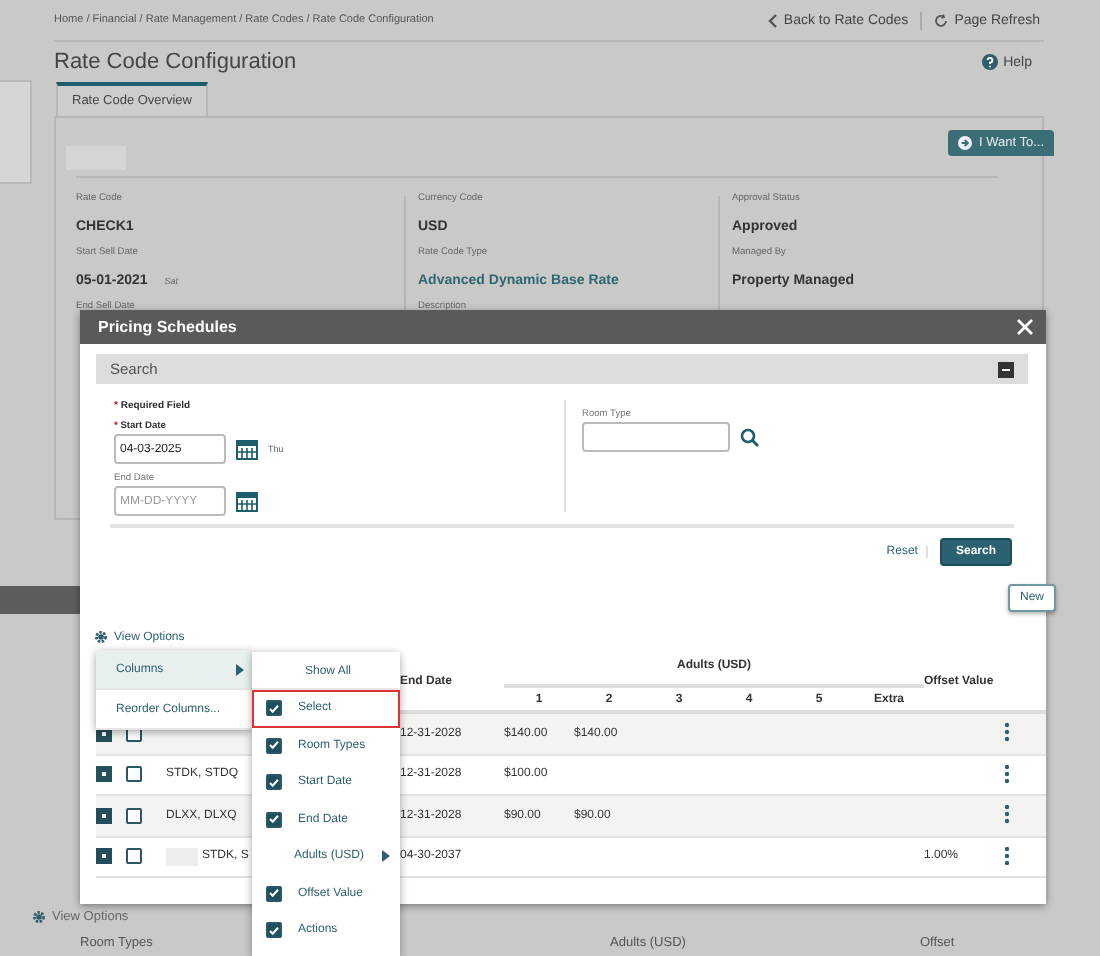 This screenshot has height=956, width=1100. Describe the element at coordinates (16, 132) in the screenshot. I see `side-panel` at that location.